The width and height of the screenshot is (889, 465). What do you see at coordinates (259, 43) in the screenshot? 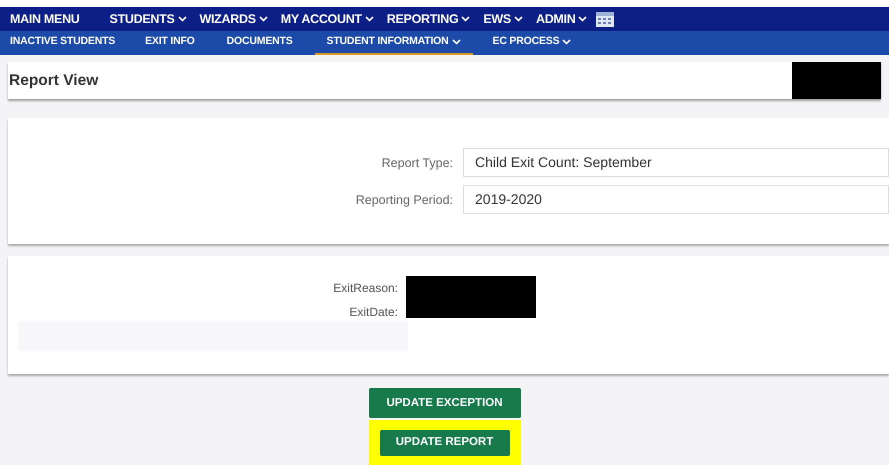
I see `submenu-tab: DOCUMENTS` at bounding box center [259, 43].